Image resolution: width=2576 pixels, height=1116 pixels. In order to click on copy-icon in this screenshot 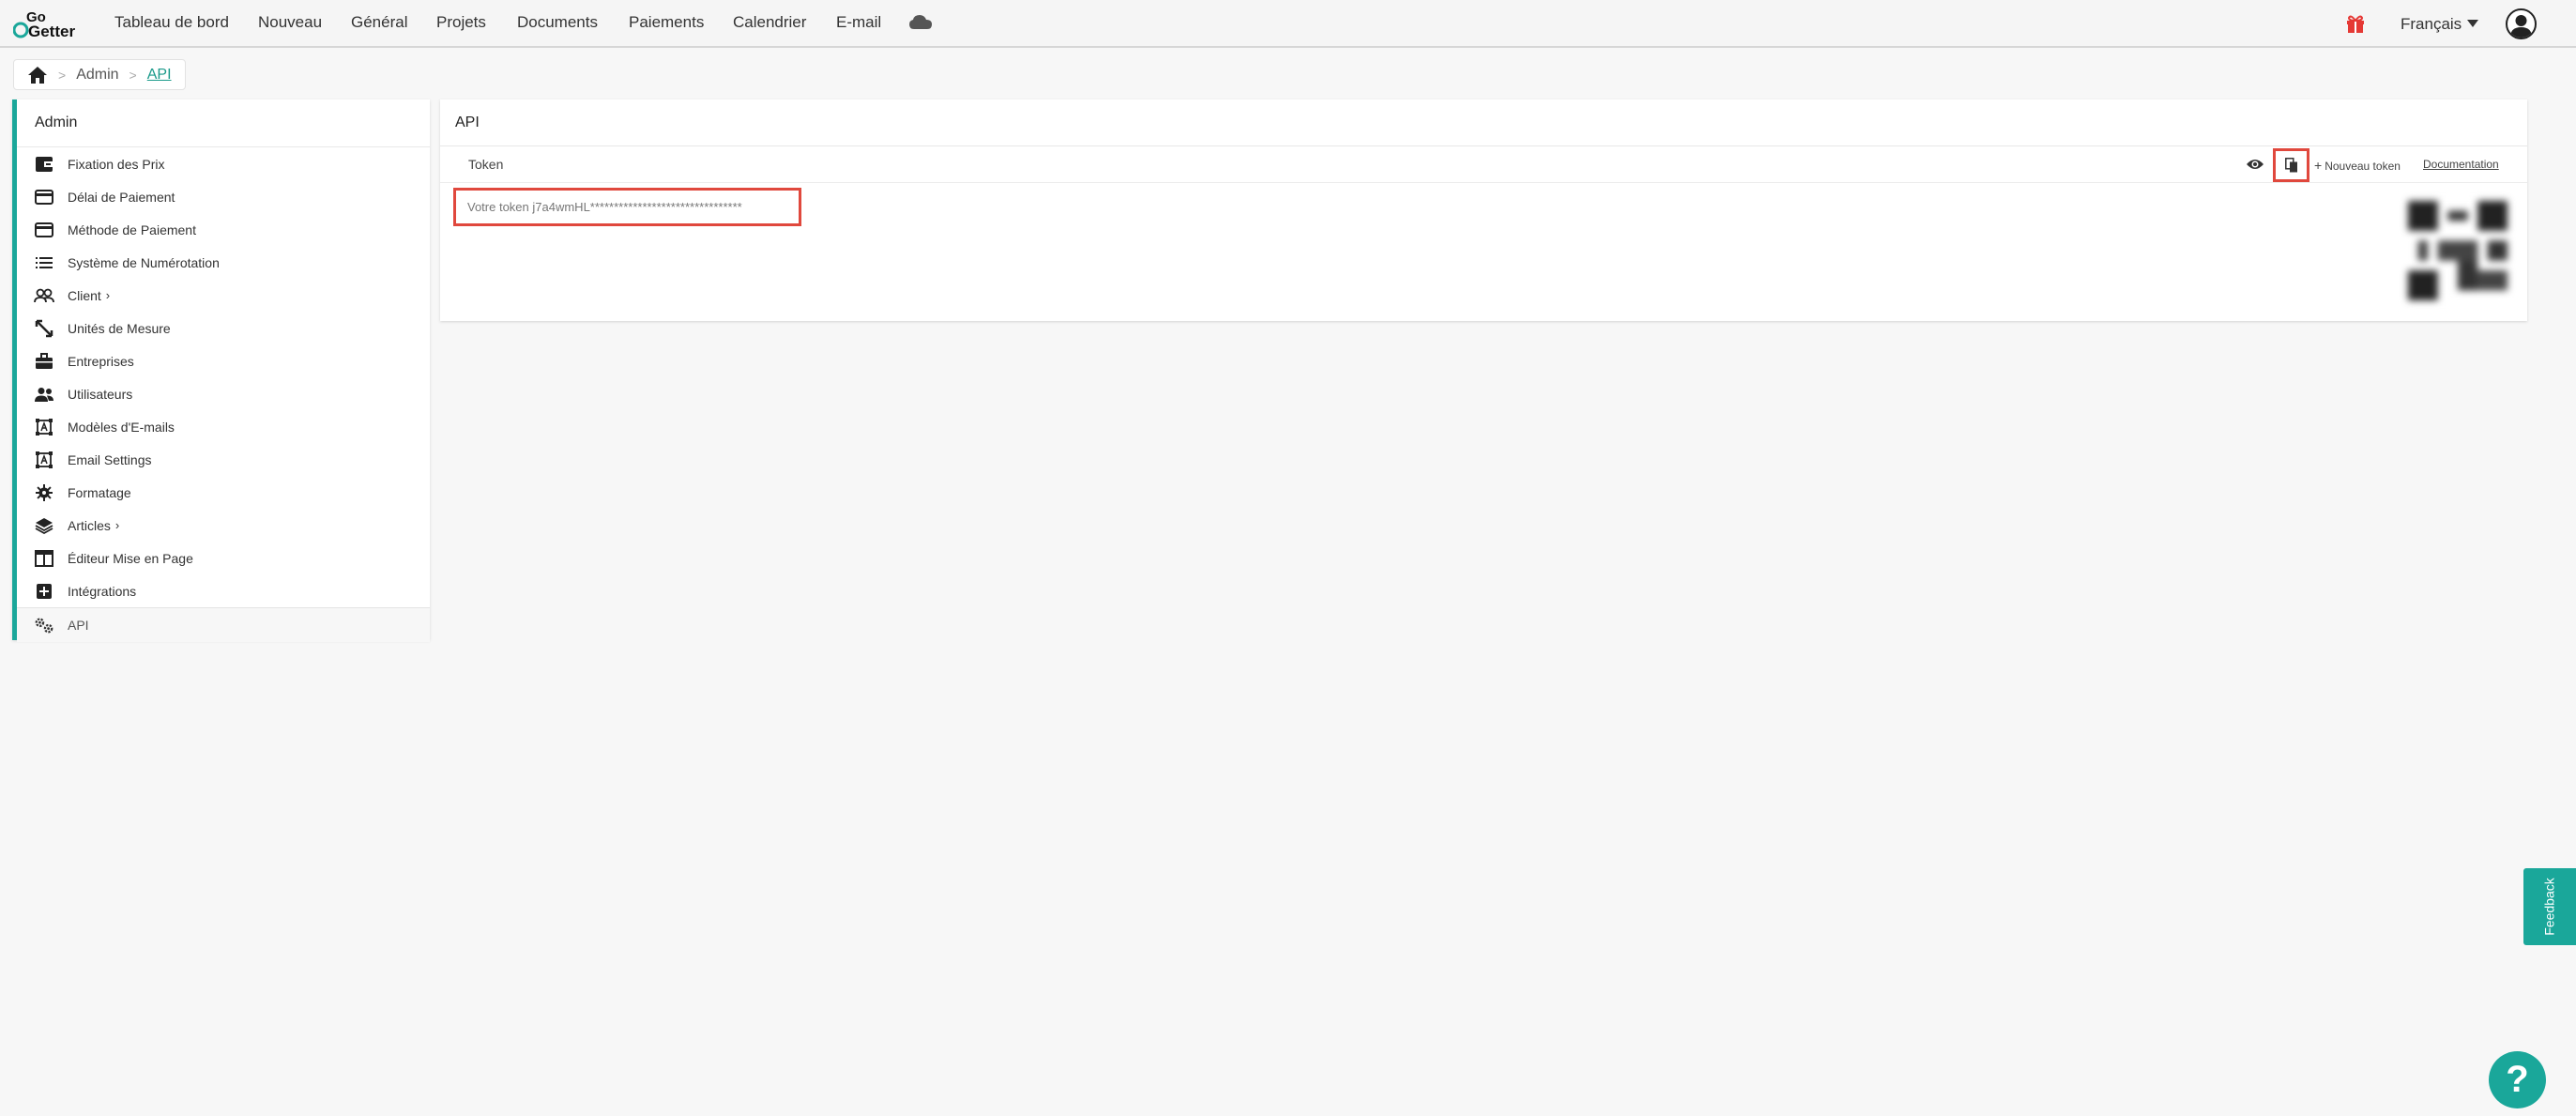, I will do `click(2290, 166)`.